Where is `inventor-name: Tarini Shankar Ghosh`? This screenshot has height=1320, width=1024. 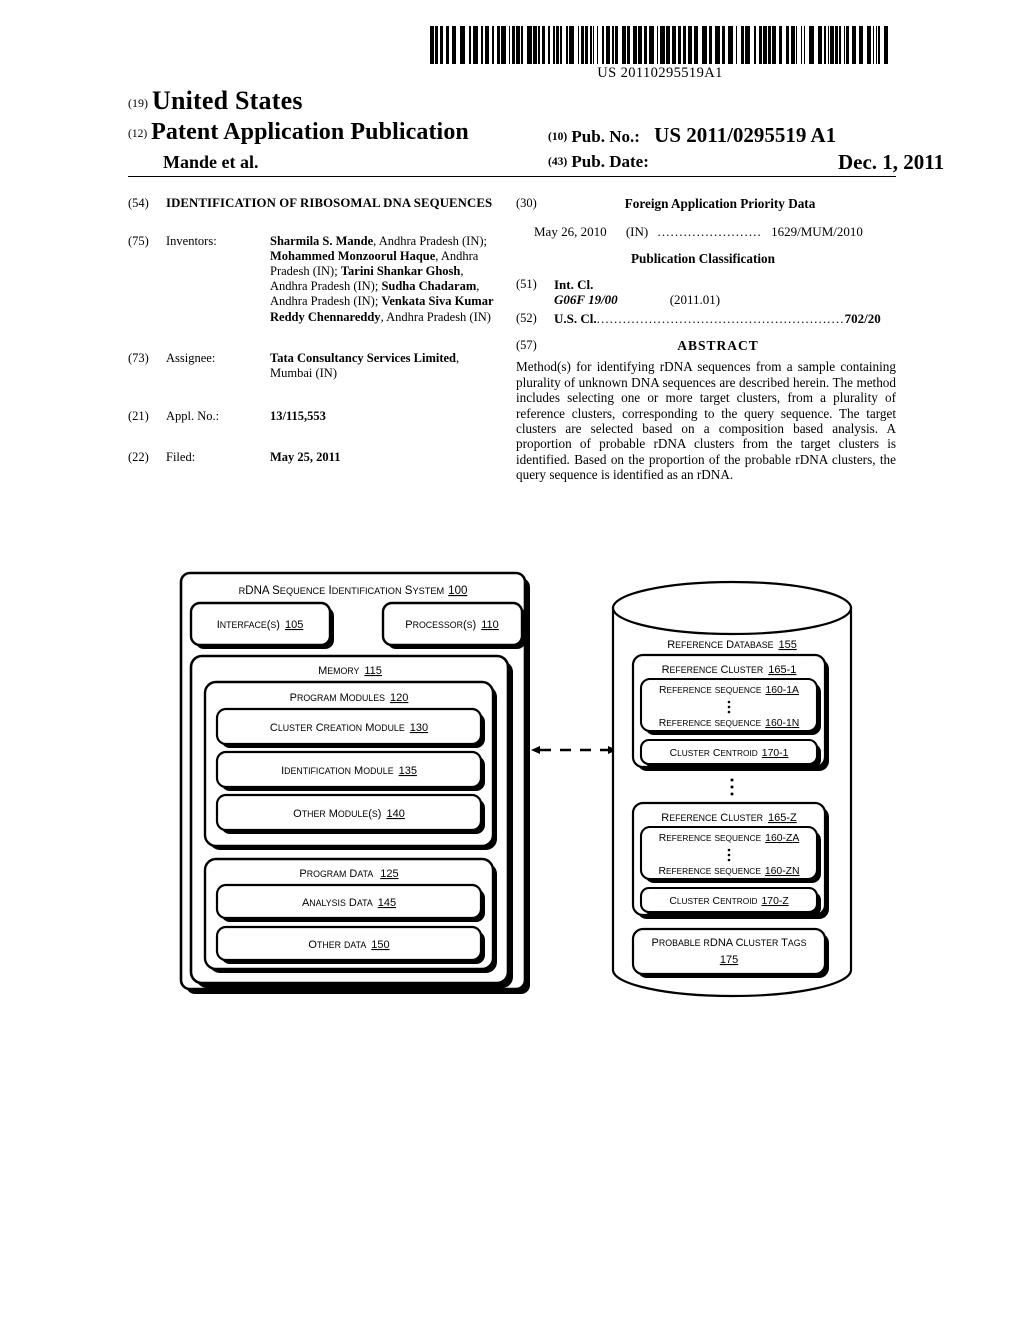
inventor-name: Tarini Shankar Ghosh is located at coordinates (400, 270).